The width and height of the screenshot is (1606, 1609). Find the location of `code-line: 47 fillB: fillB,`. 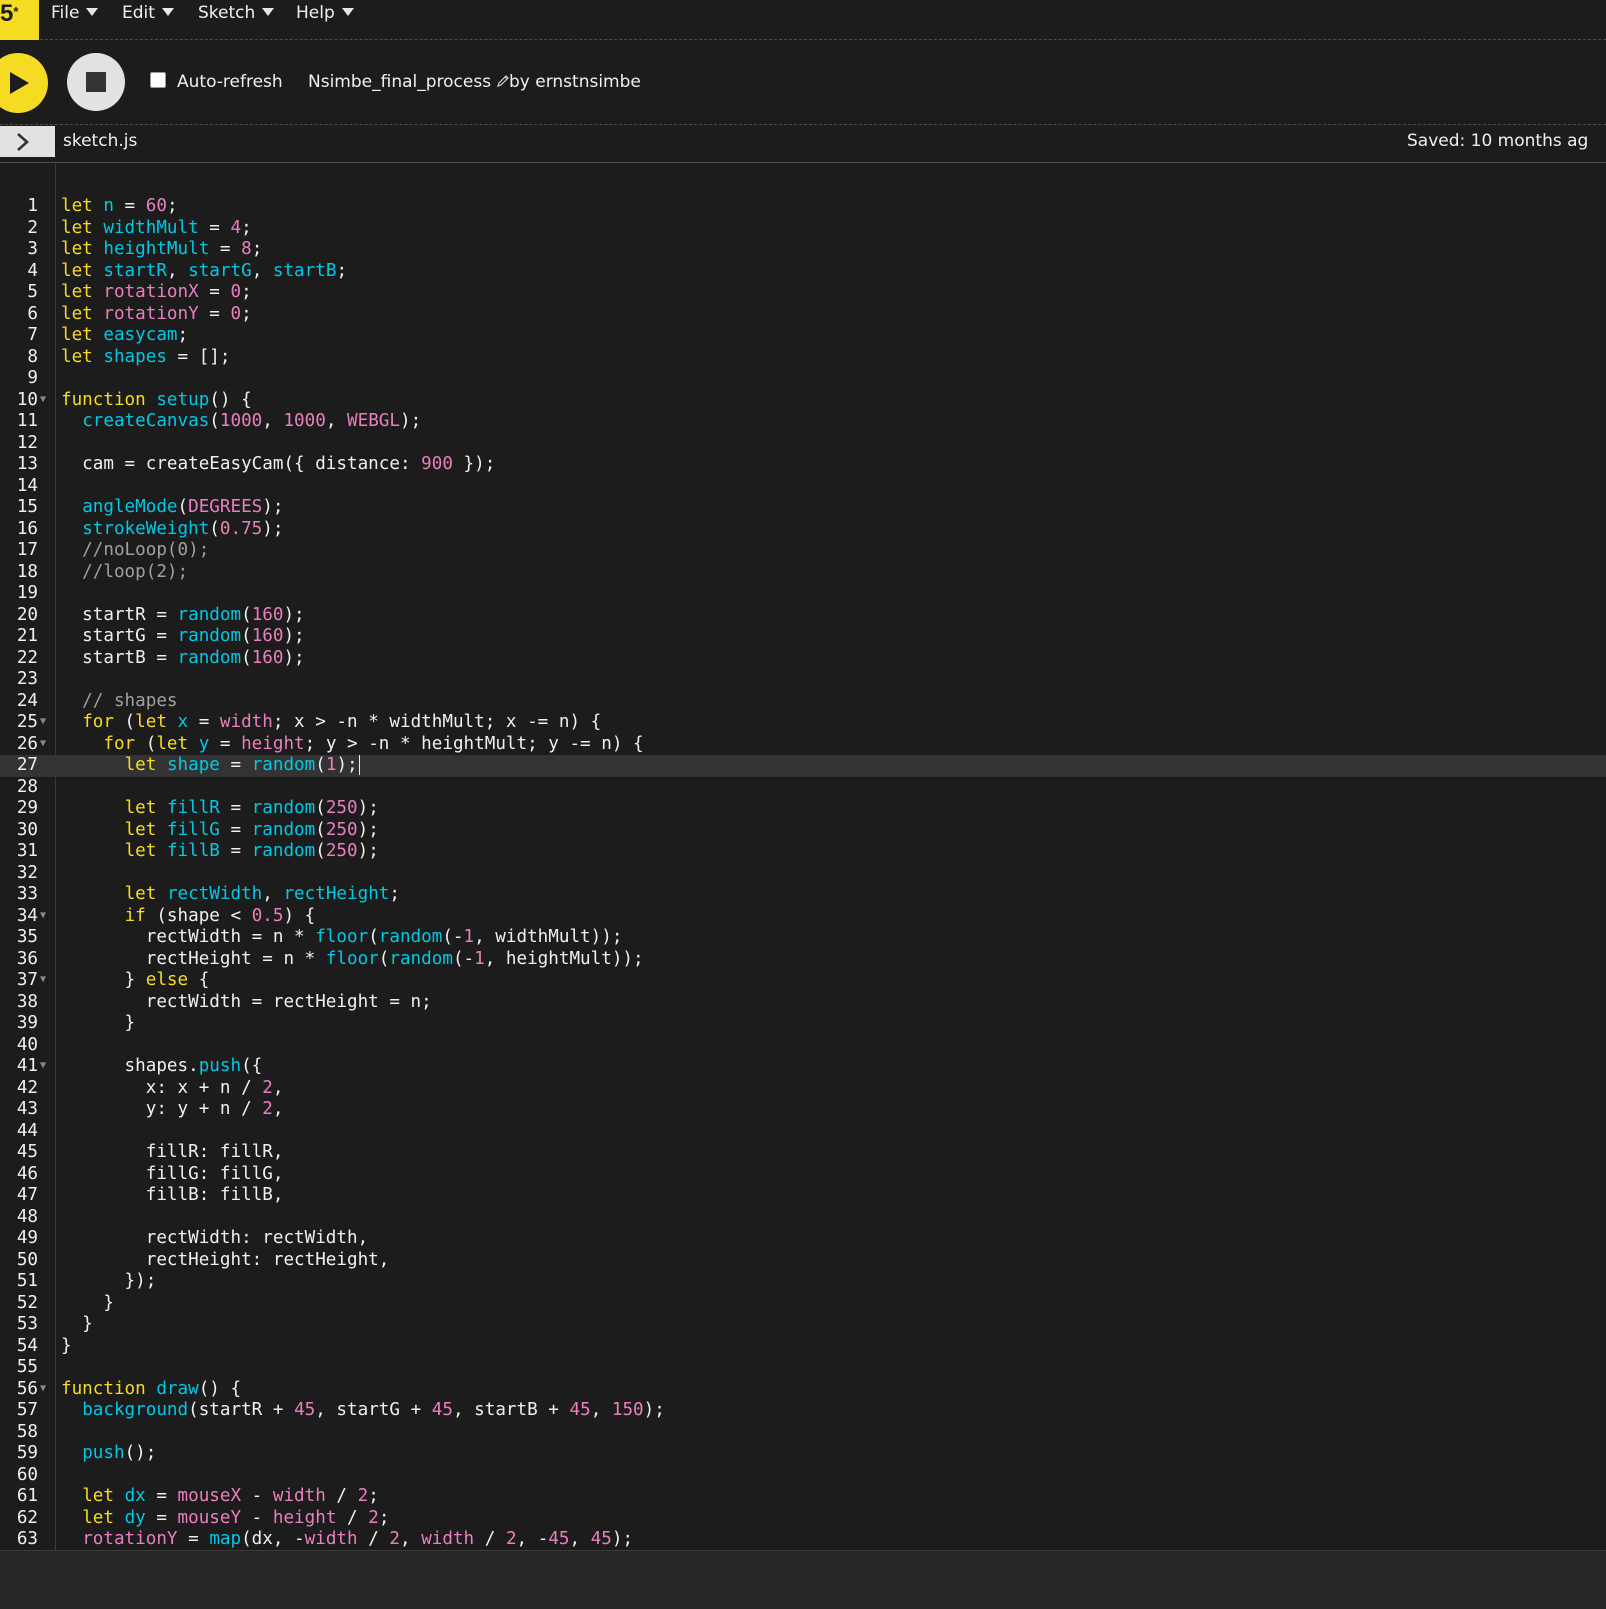

code-line: 47 fillB: fillB, is located at coordinates (803, 1196).